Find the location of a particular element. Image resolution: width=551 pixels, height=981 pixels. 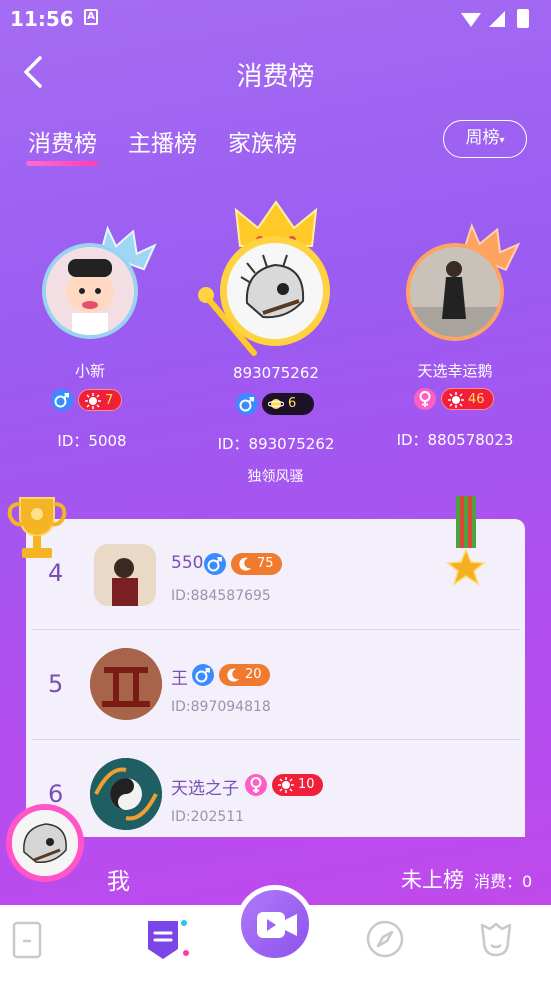

nav-bar: 消费榜 is located at coordinates (275, 71).